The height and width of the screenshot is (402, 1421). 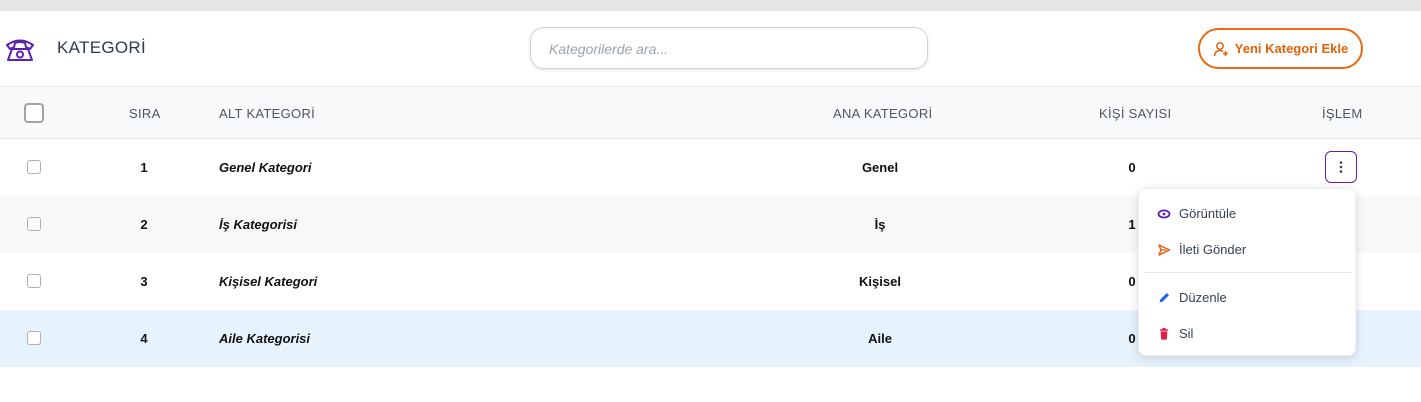 What do you see at coordinates (265, 338) in the screenshot?
I see `sub-category: Aile Kategorisi` at bounding box center [265, 338].